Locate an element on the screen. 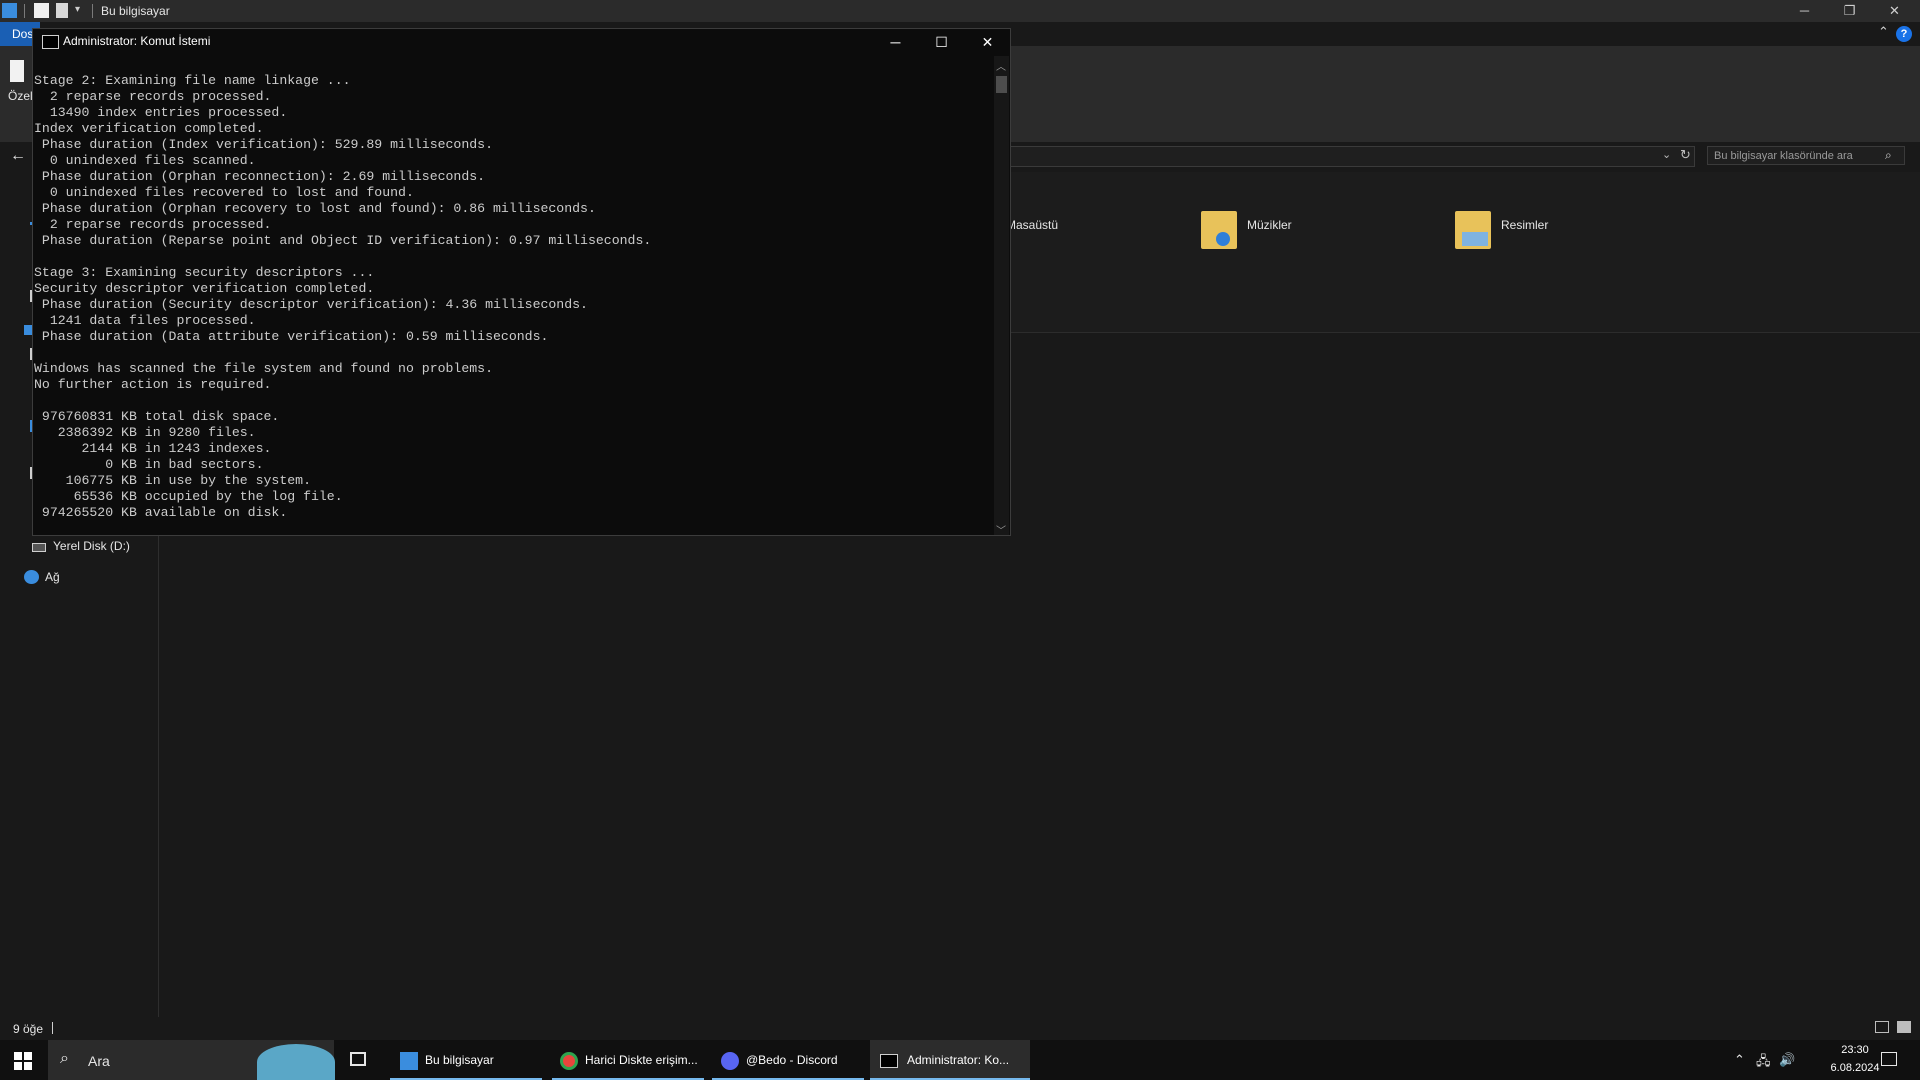  explorer-icon is located at coordinates (409, 1061).